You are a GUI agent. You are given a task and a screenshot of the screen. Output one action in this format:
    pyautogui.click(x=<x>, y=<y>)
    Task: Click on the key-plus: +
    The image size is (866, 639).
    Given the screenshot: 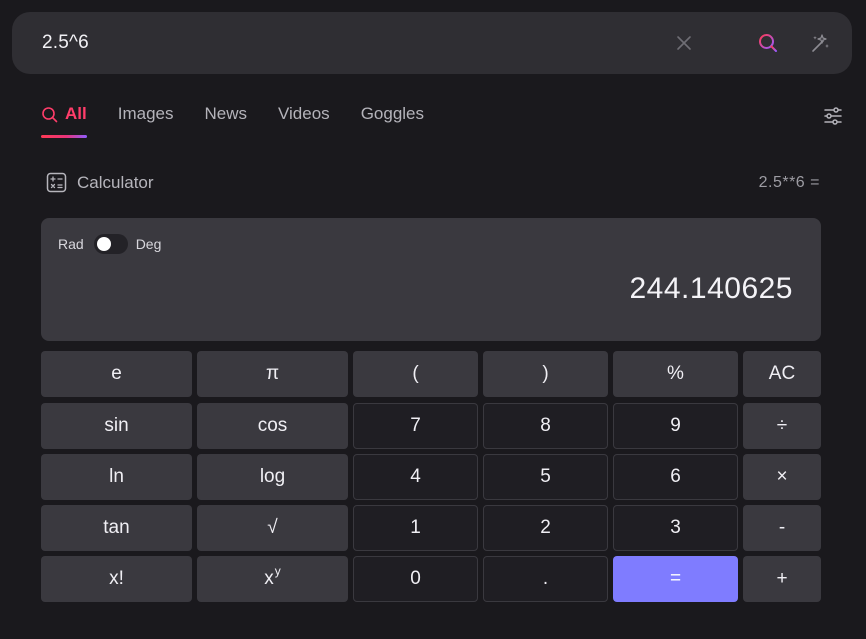 What is the action you would take?
    pyautogui.click(x=782, y=579)
    